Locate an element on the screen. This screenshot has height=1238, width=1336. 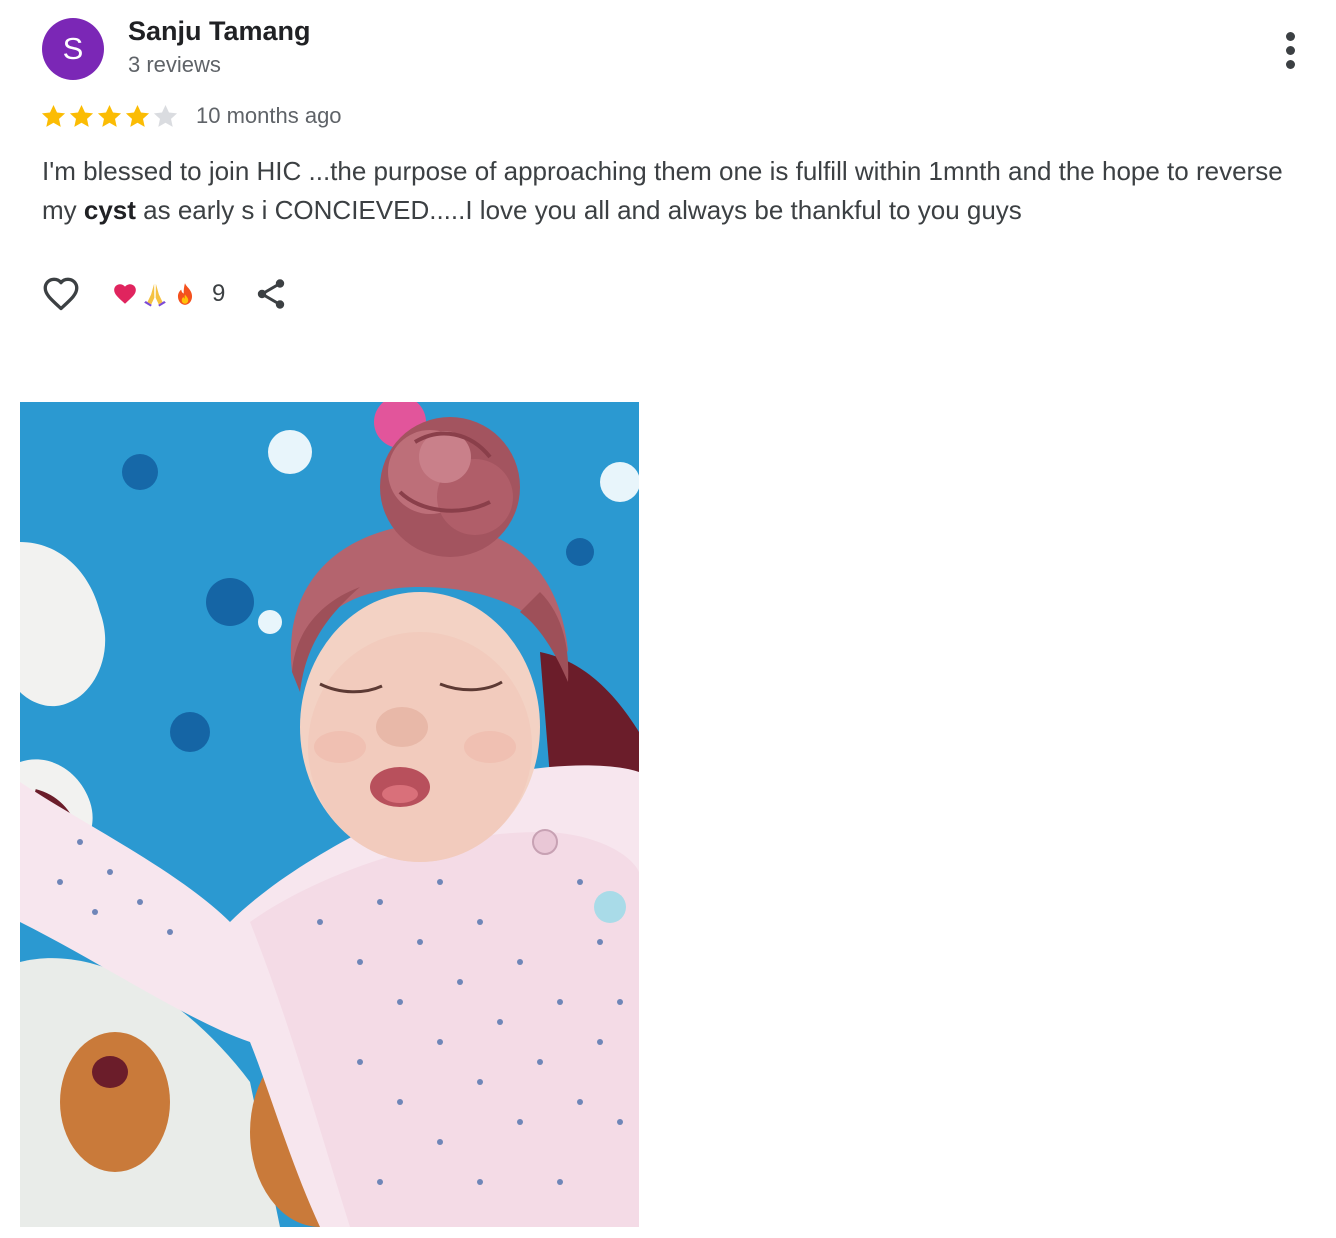
review-actions: 9 is located at coordinates (164, 294).